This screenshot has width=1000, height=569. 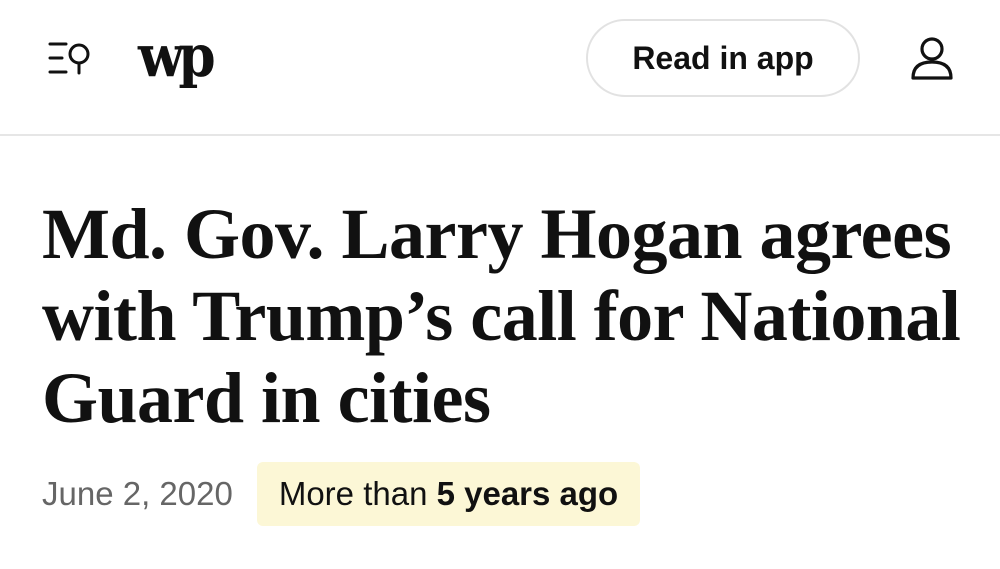 What do you see at coordinates (527, 493) in the screenshot?
I see `article-age-value: 5 years ago` at bounding box center [527, 493].